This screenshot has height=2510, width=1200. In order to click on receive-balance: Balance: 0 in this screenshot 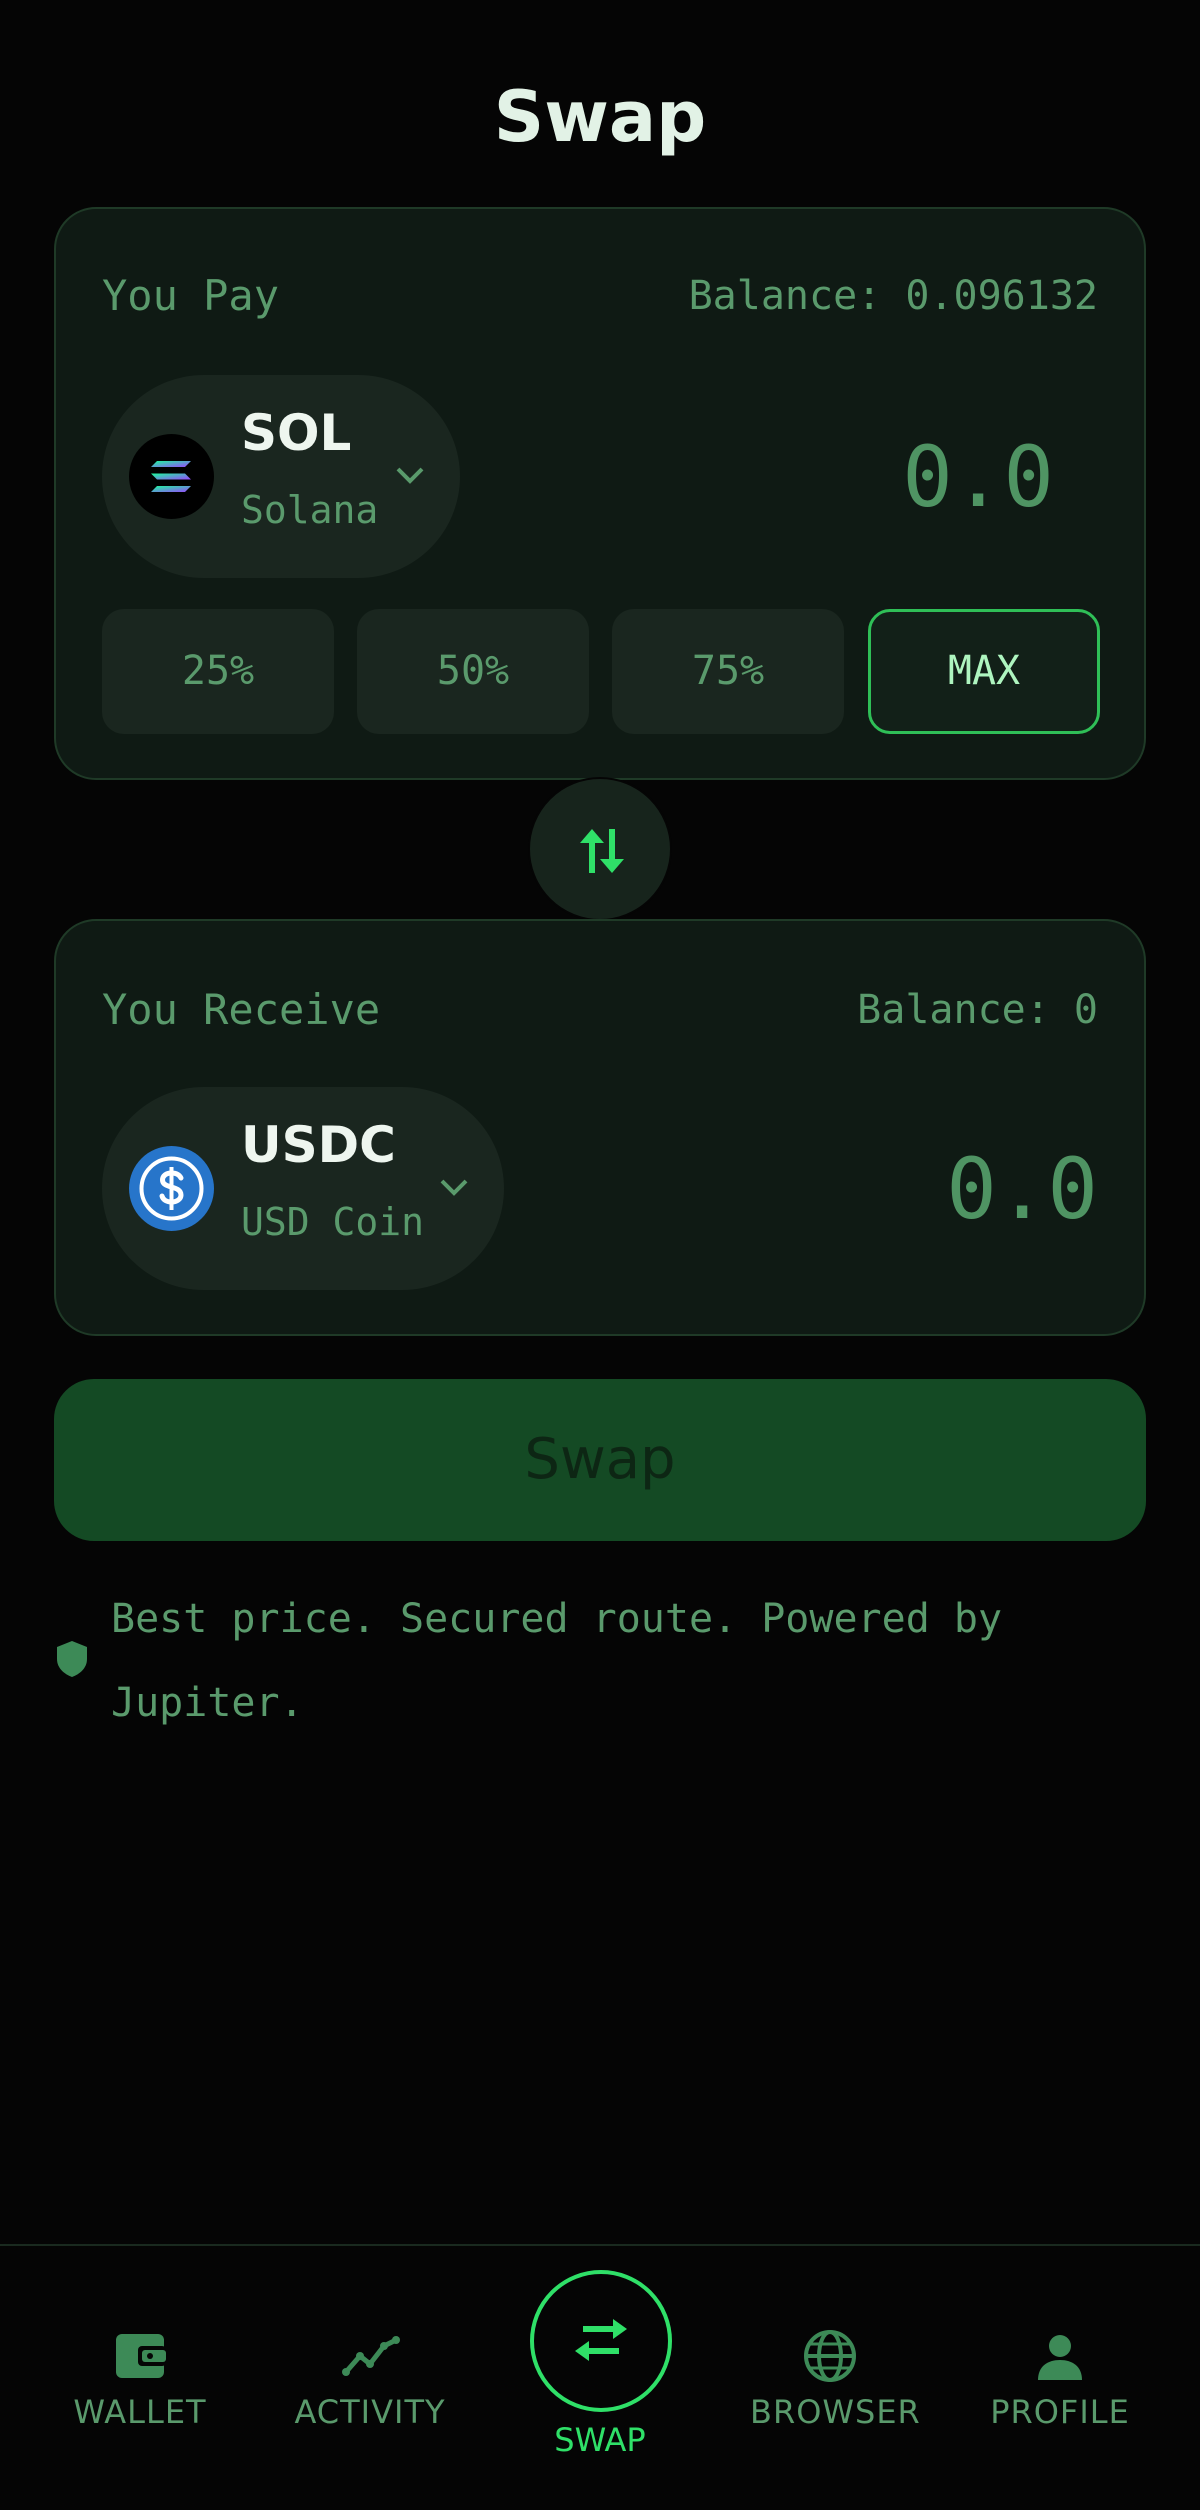, I will do `click(977, 1010)`.